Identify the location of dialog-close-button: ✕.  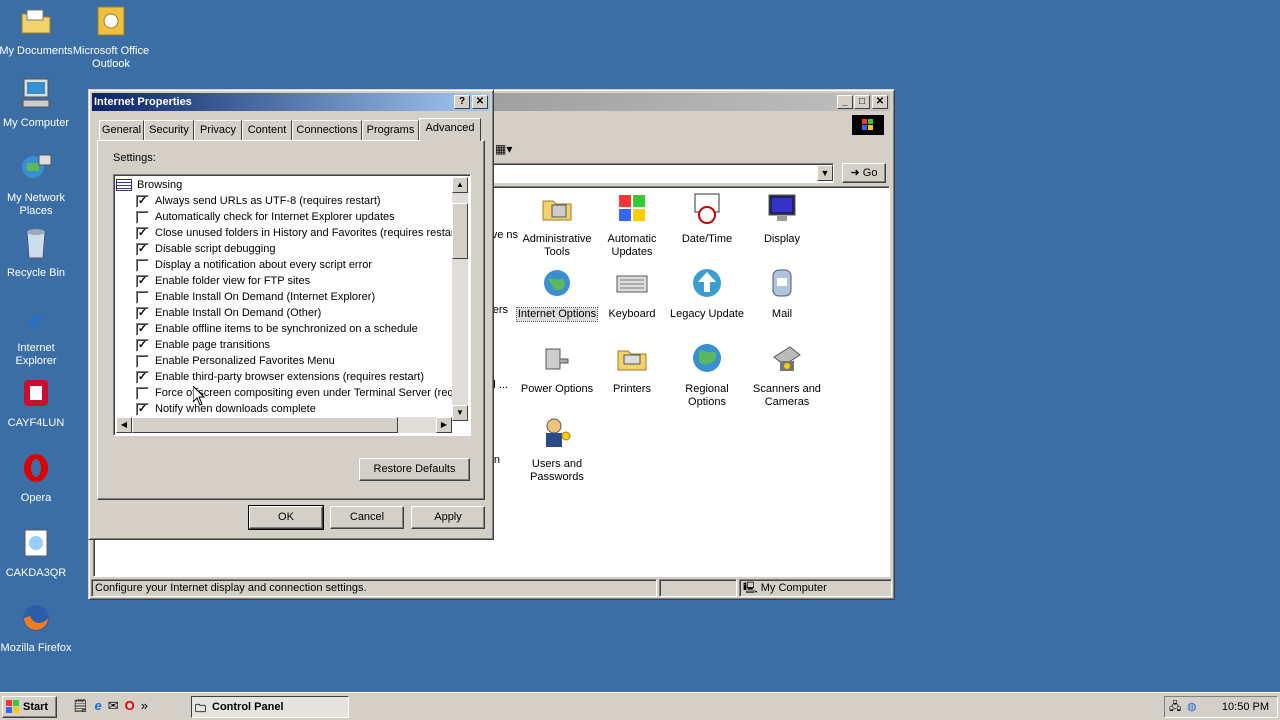
(480, 102).